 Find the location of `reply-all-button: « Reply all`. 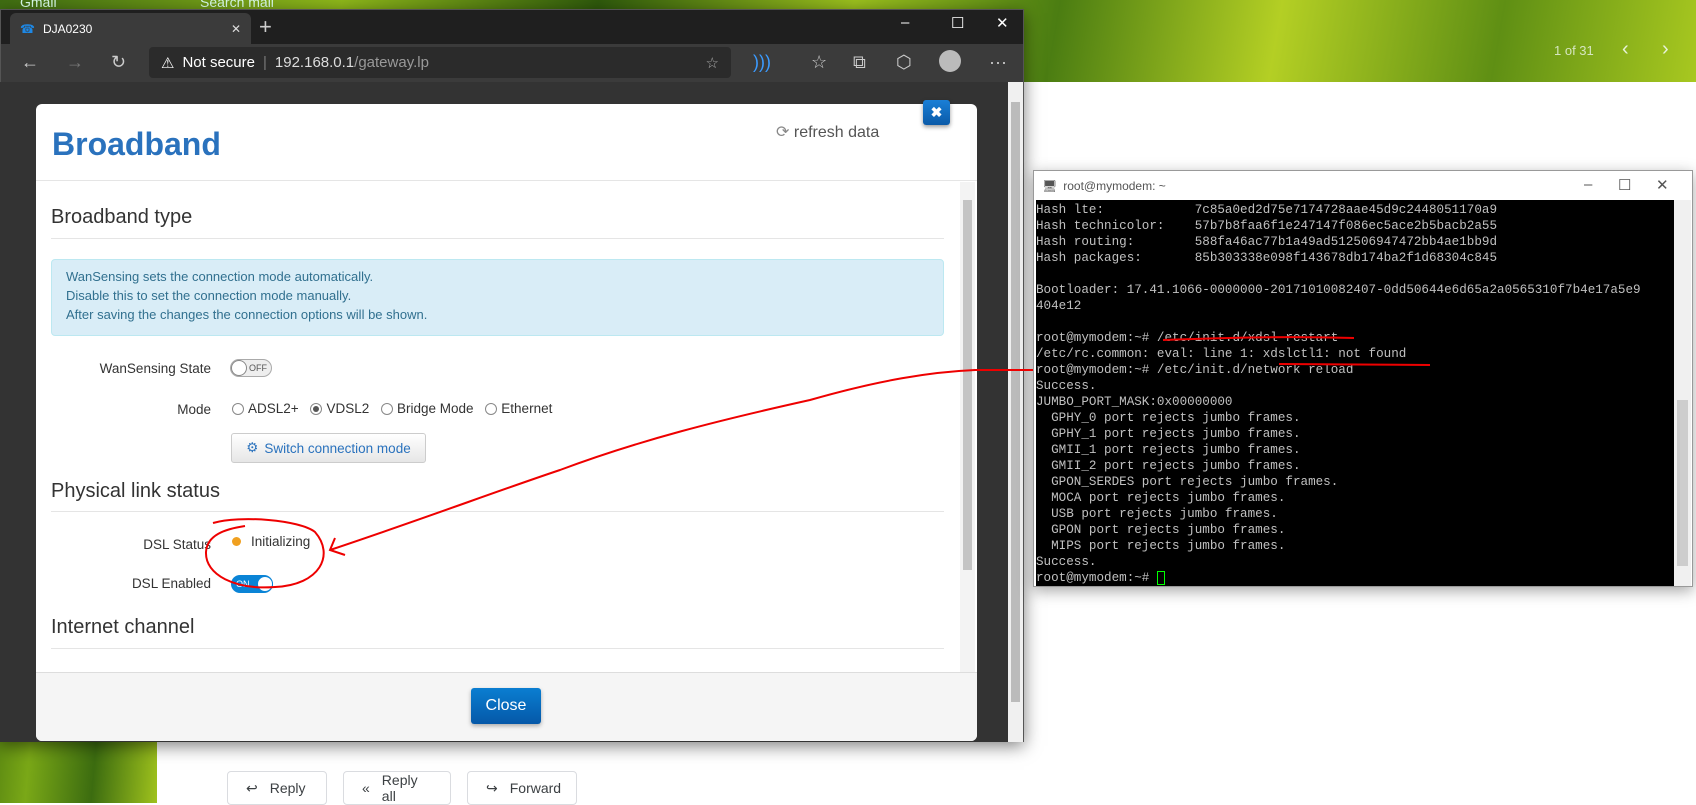

reply-all-button: « Reply all is located at coordinates (397, 788).